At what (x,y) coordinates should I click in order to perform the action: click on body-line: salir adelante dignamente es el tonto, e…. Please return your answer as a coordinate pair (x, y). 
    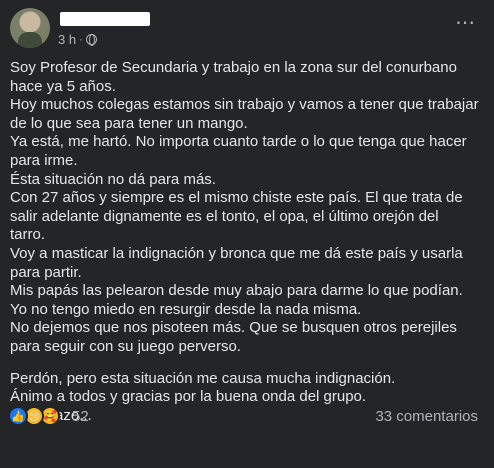
    Looking at the image, I should click on (224, 216).